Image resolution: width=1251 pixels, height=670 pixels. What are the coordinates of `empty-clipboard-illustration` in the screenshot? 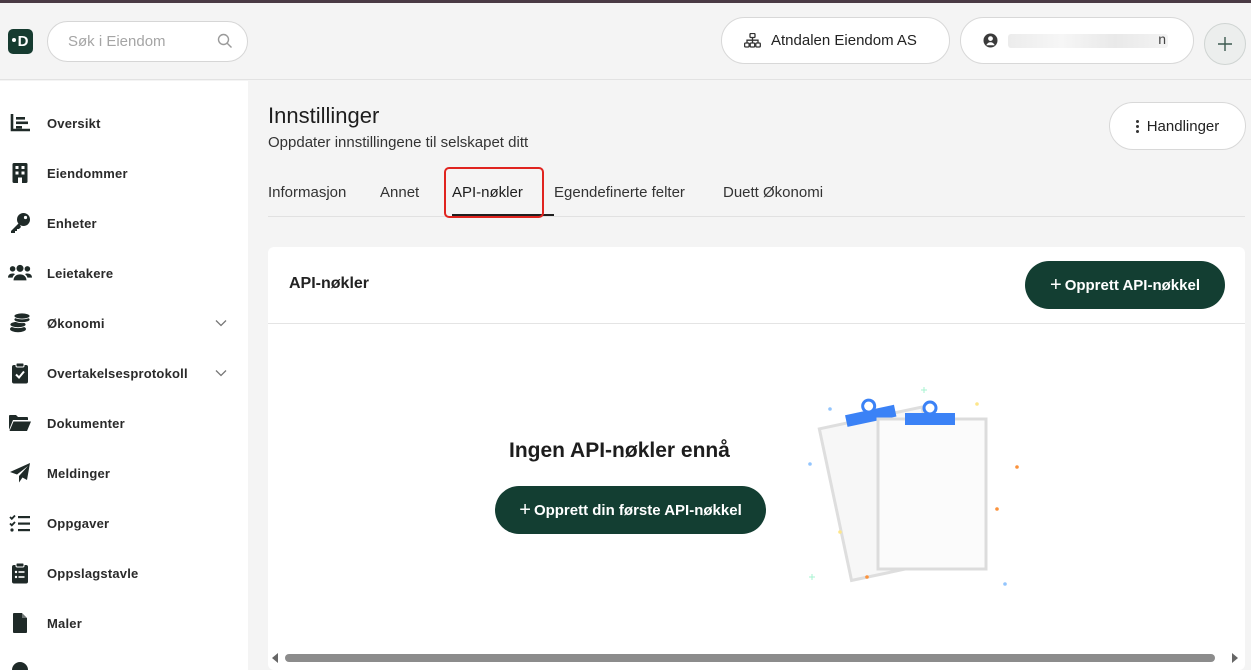 It's located at (913, 486).